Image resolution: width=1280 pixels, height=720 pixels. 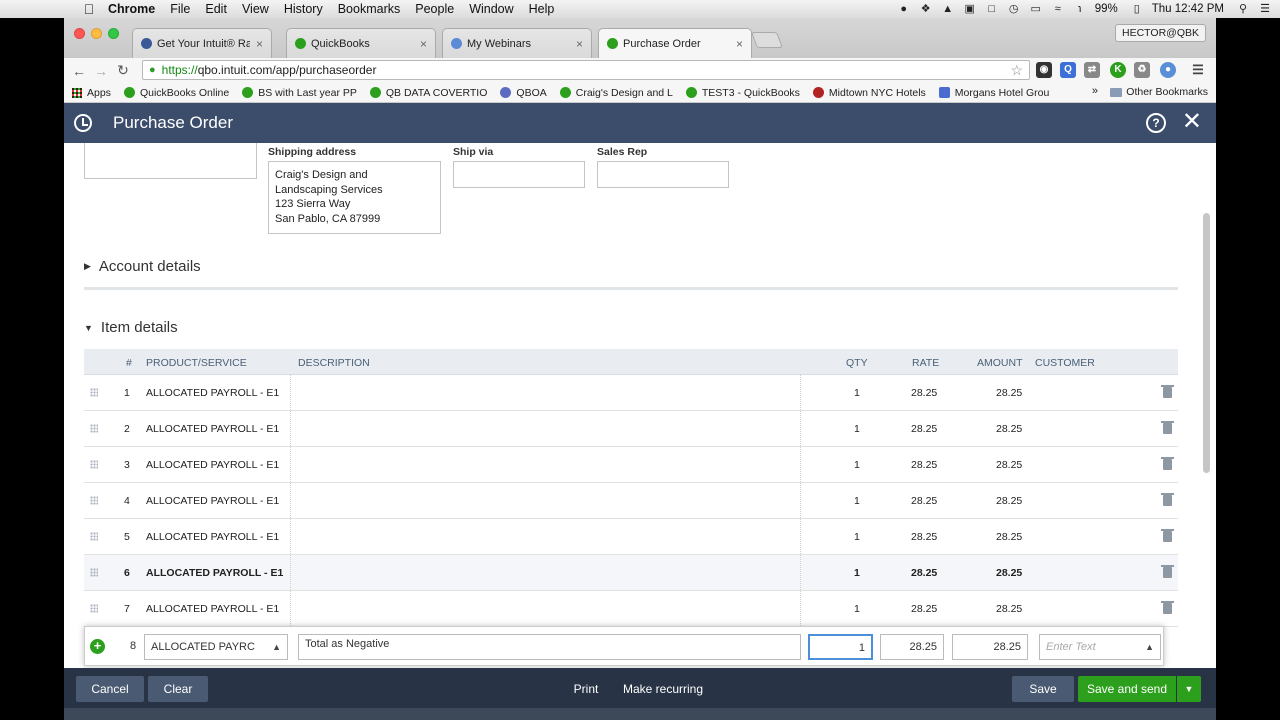 What do you see at coordinates (131, 9) in the screenshot?
I see `menu-app-name: Chrome` at bounding box center [131, 9].